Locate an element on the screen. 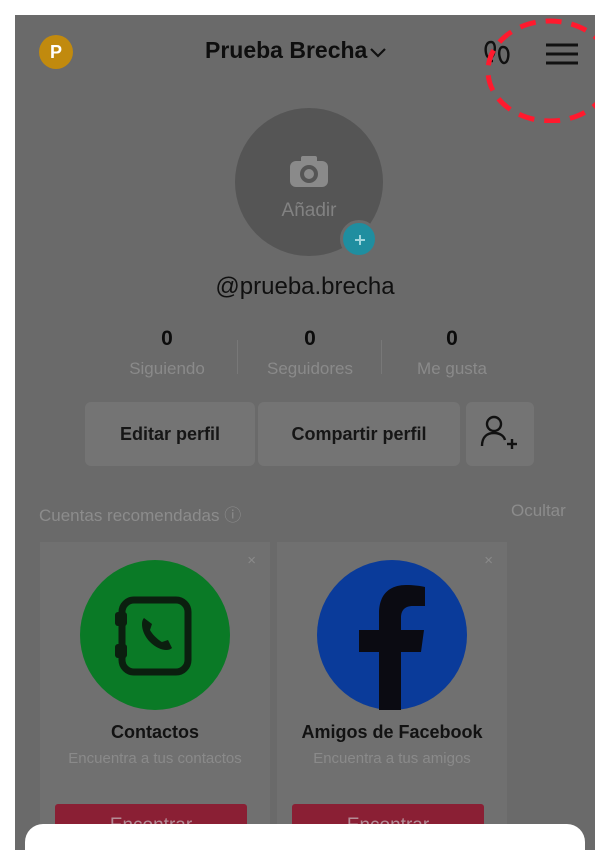  camera-icon is located at coordinates (309, 171).